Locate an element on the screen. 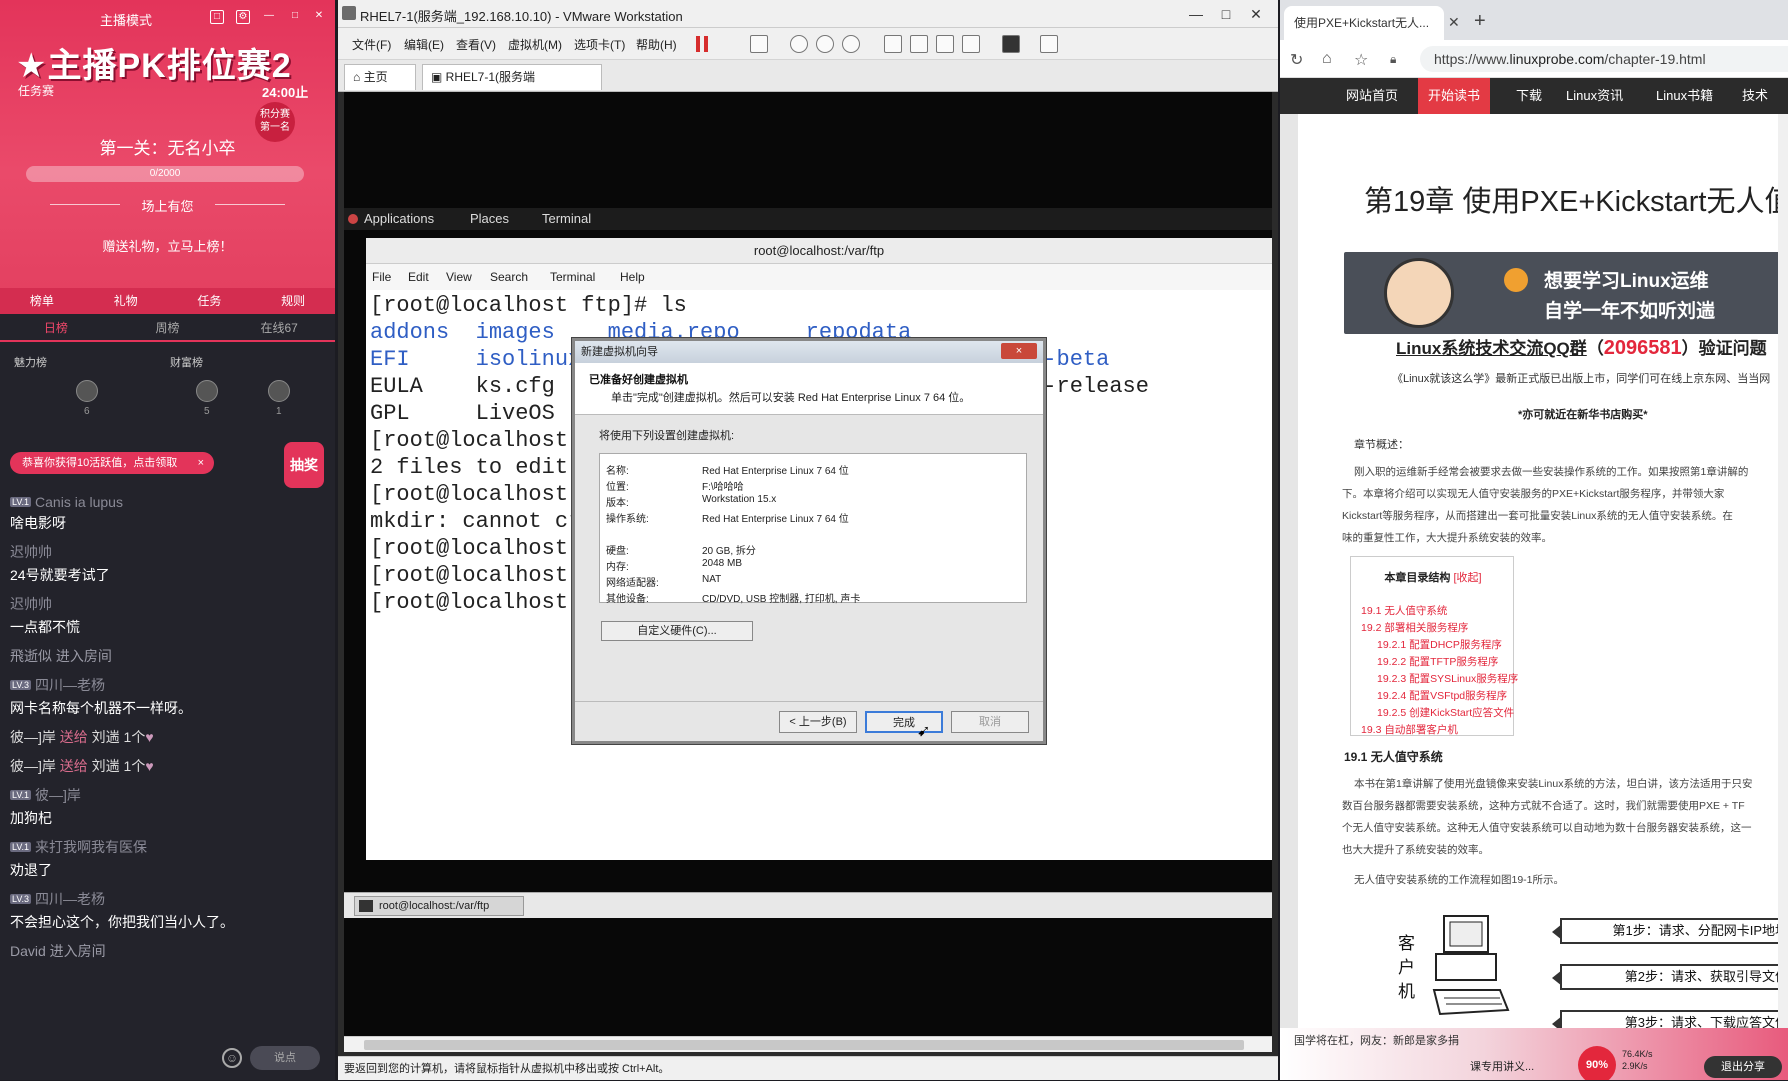 The height and width of the screenshot is (1081, 1788). nav-linux-news: Linux资讯 is located at coordinates (1594, 96).